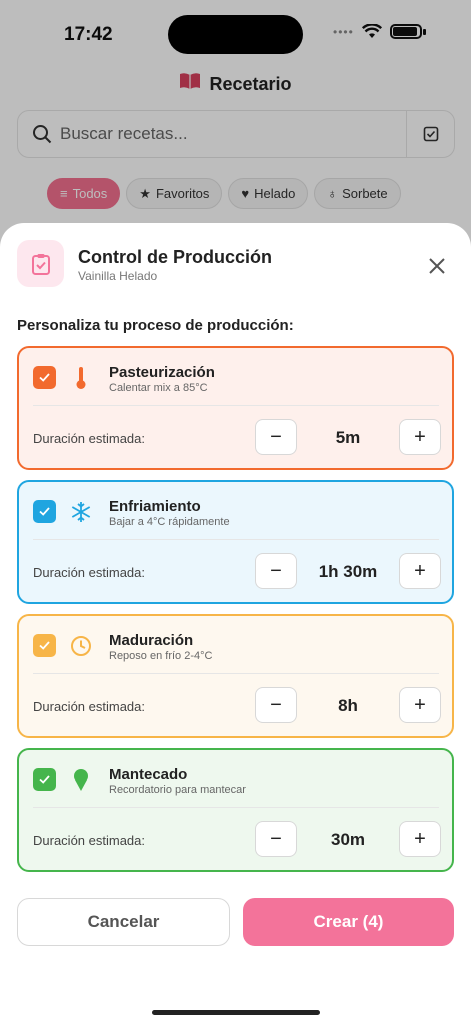 The image size is (471, 1024). Describe the element at coordinates (81, 378) in the screenshot. I see `thermometer-icon` at that location.